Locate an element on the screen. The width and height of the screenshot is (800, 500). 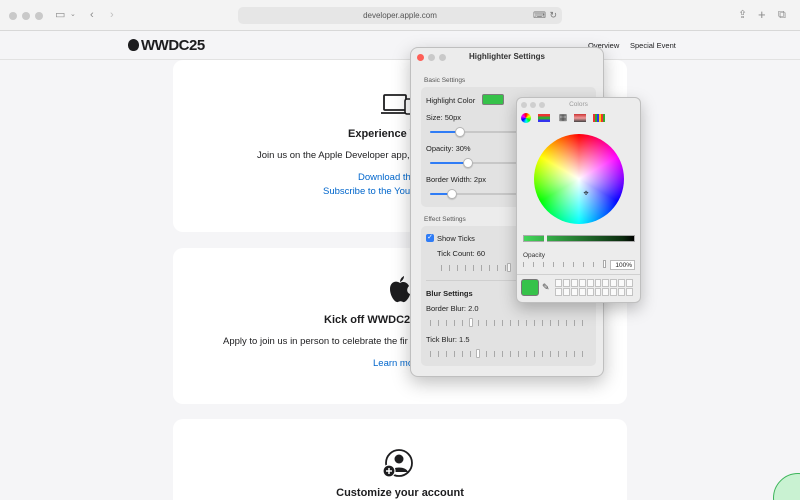
url-text: developer.apple.com is located at coordinates (400, 15).